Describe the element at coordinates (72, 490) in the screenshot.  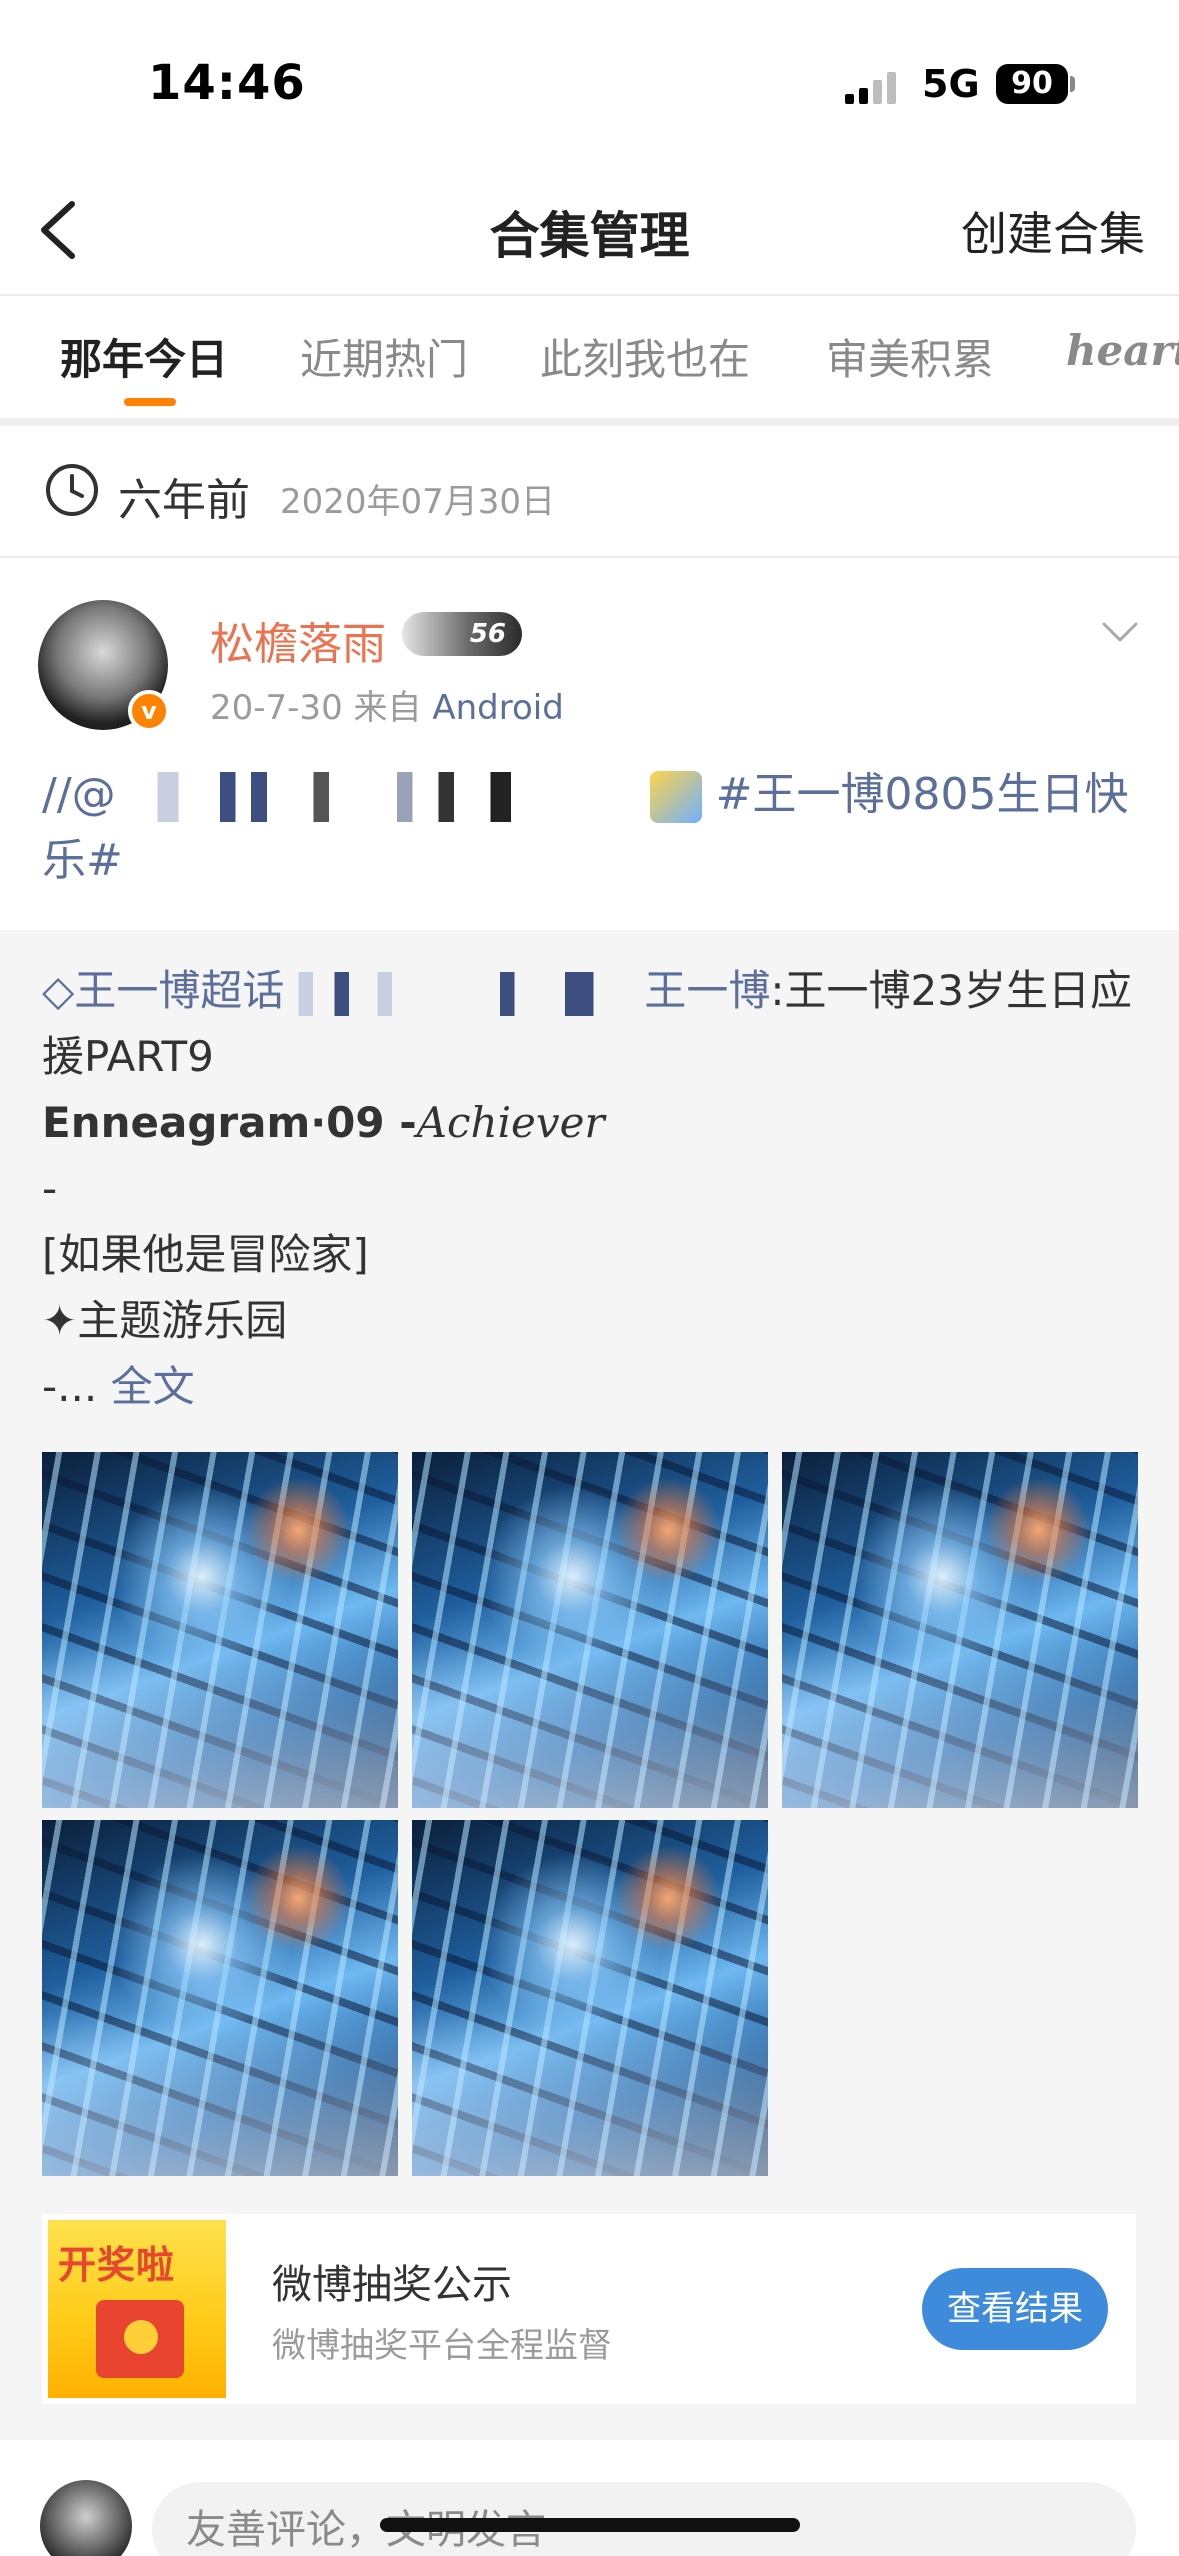
I see `clock-icon` at that location.